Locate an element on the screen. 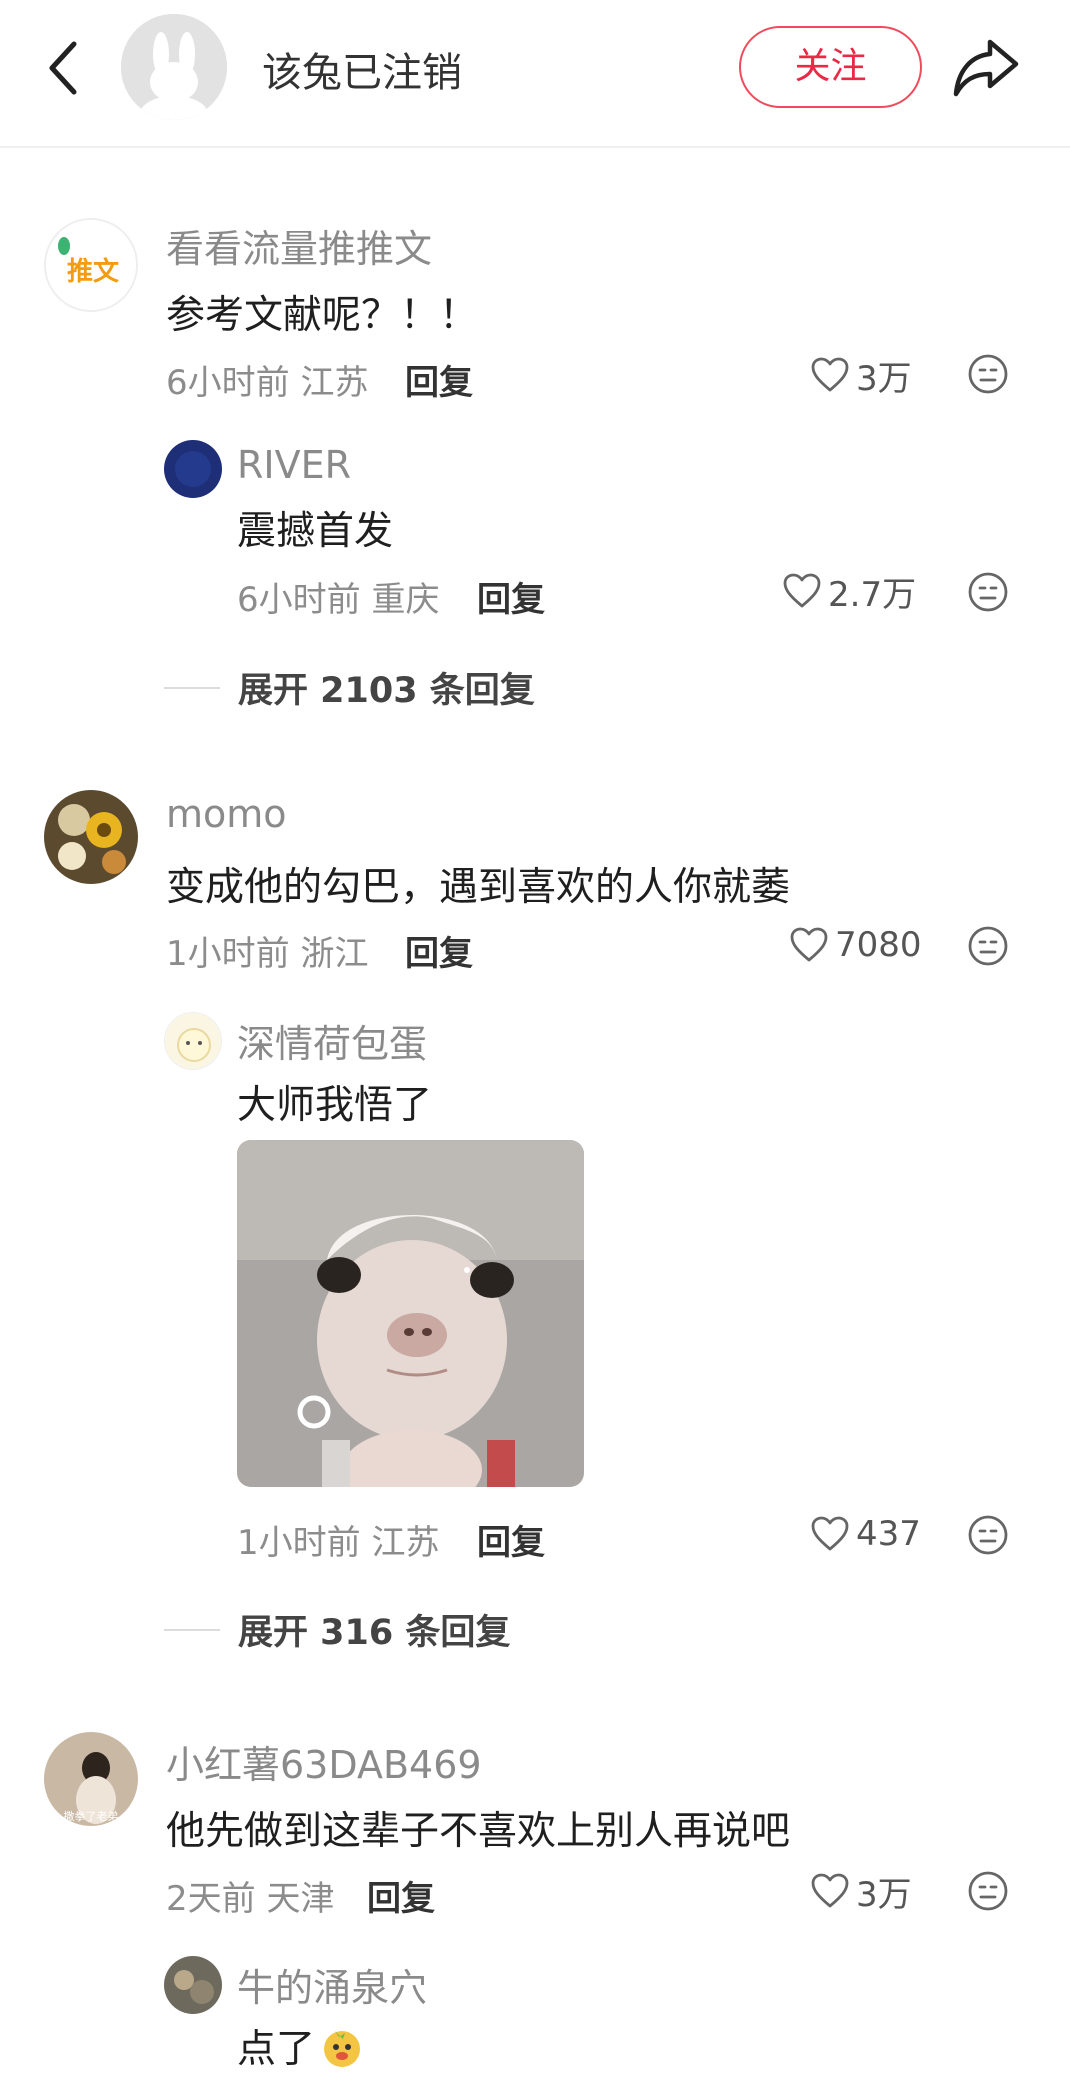 The height and width of the screenshot is (2099, 1070). emoji-sticker-icon is located at coordinates (342, 2049).